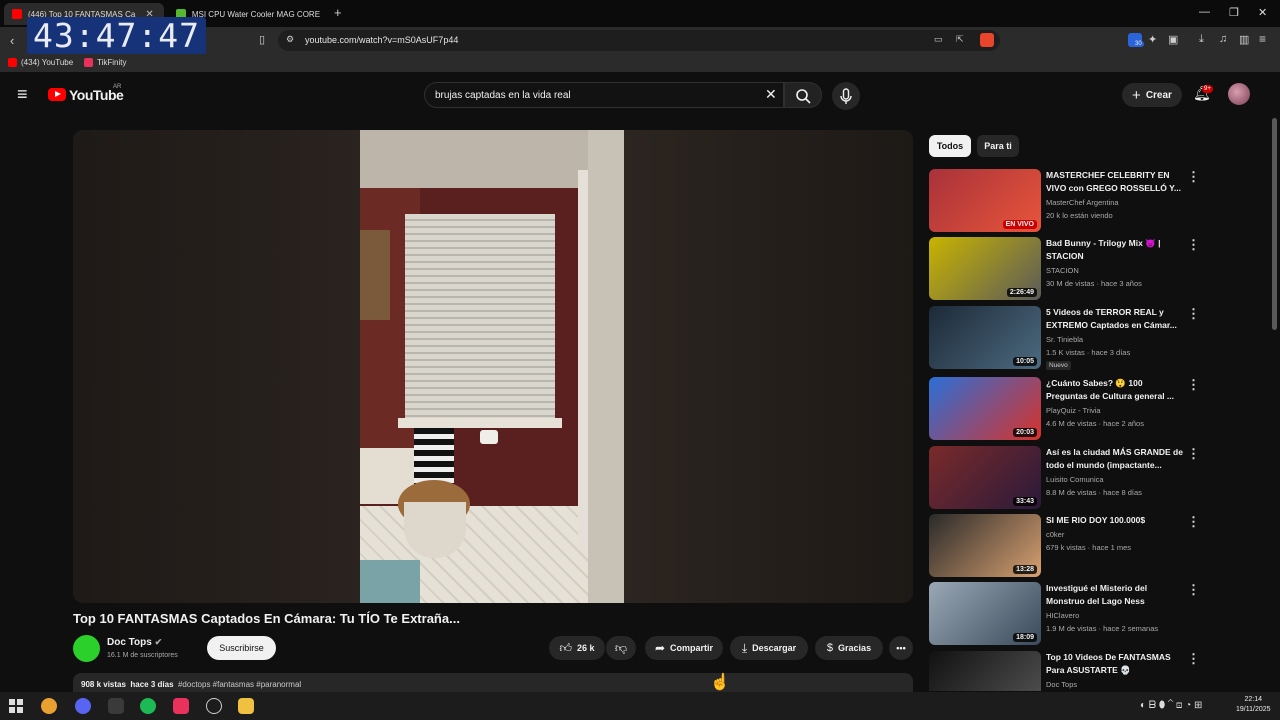 This screenshot has width=1280, height=720. What do you see at coordinates (1253, 705) in the screenshot?
I see `taskbar-clock: 22:14 19/11/2025` at bounding box center [1253, 705].